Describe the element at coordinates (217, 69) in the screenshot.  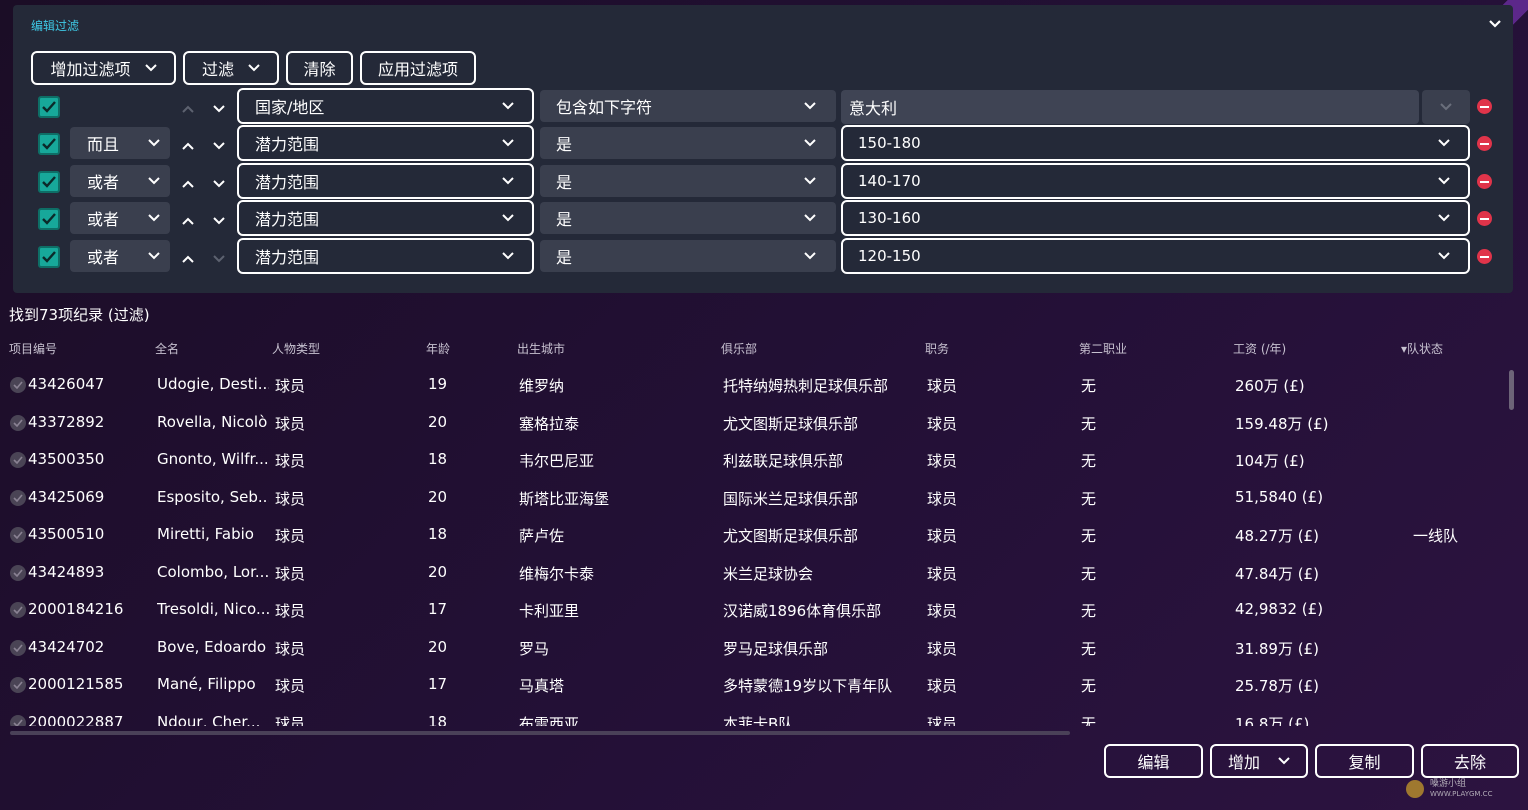
I see `filter-label: 过滤` at that location.